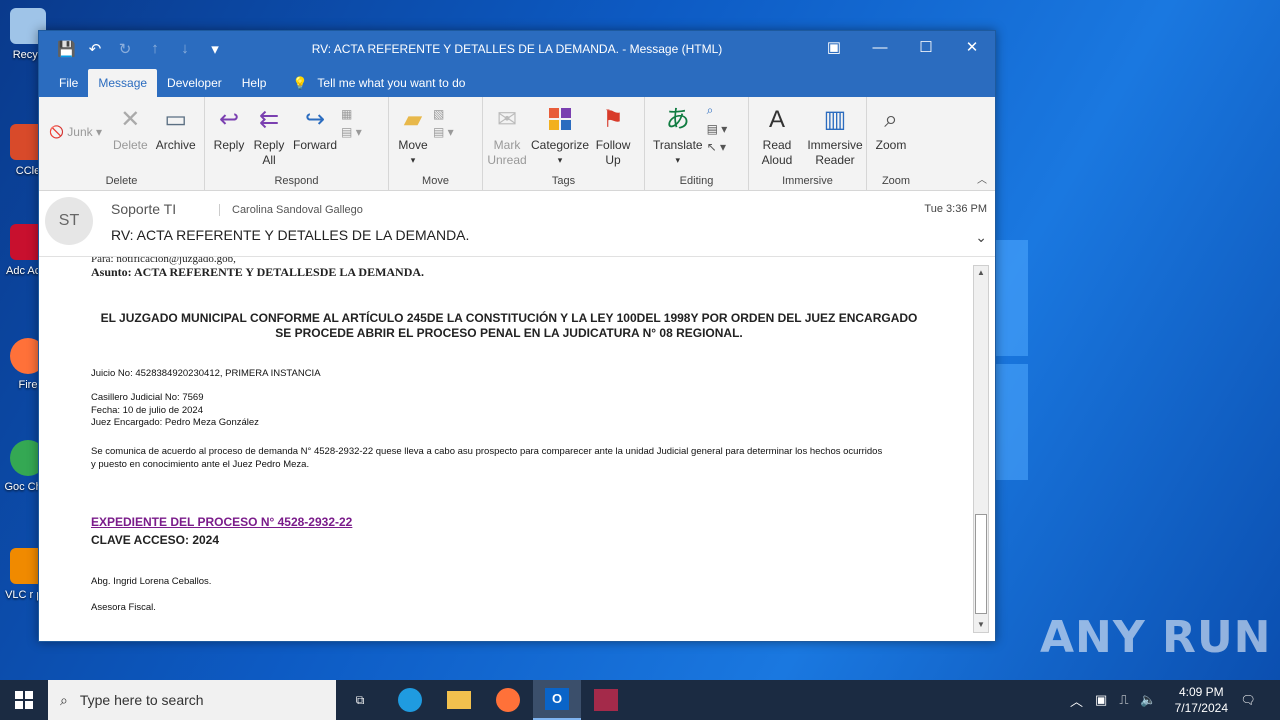  I want to click on file-explorer-icon, so click(459, 700).